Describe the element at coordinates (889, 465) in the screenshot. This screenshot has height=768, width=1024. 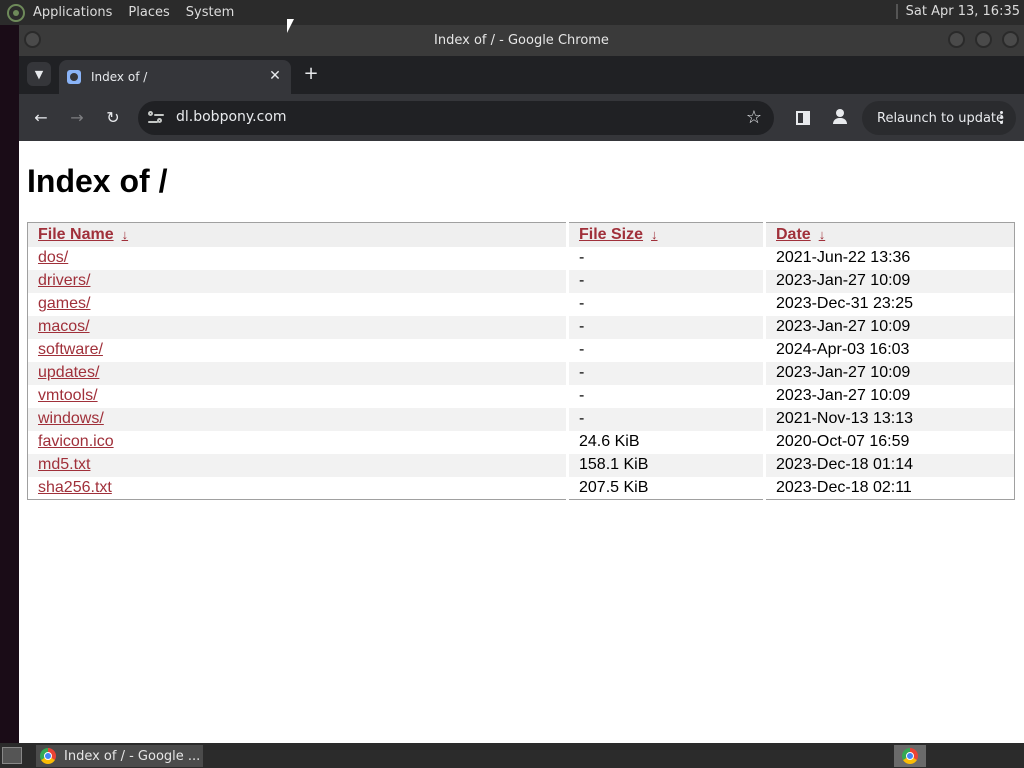
I see `file-date-cell: 2023-Dec-18 01:14` at that location.